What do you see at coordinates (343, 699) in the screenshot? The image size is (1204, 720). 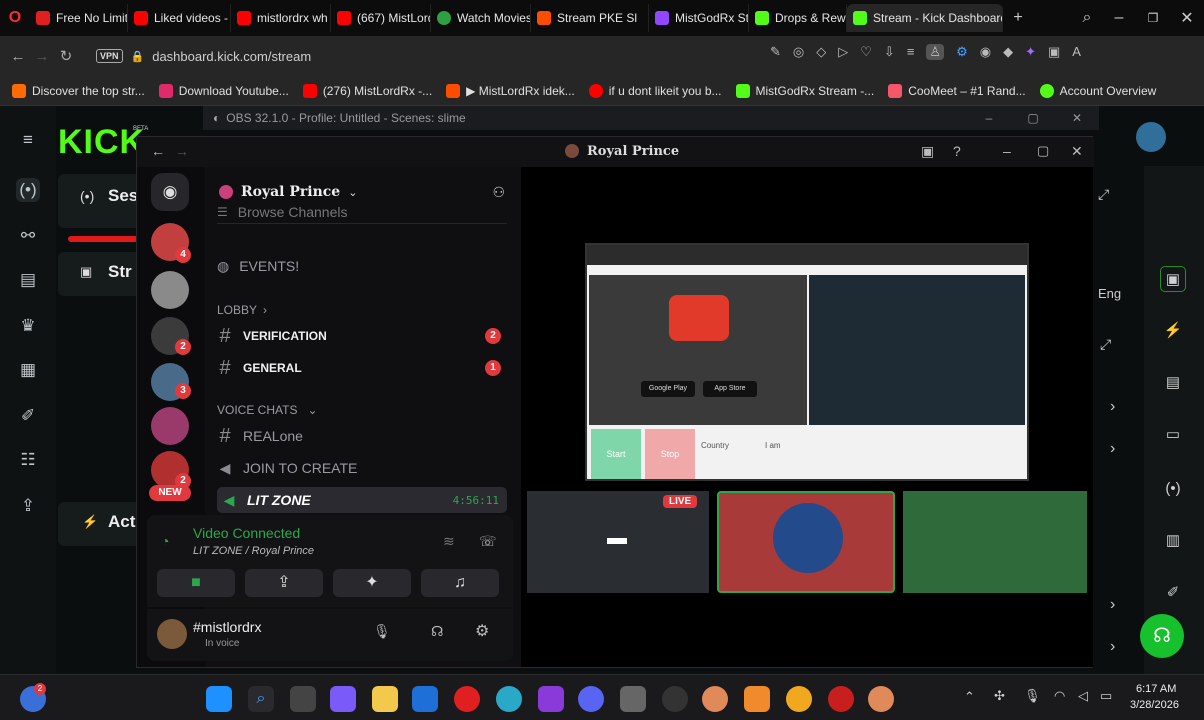 I see `copilot-icon` at bounding box center [343, 699].